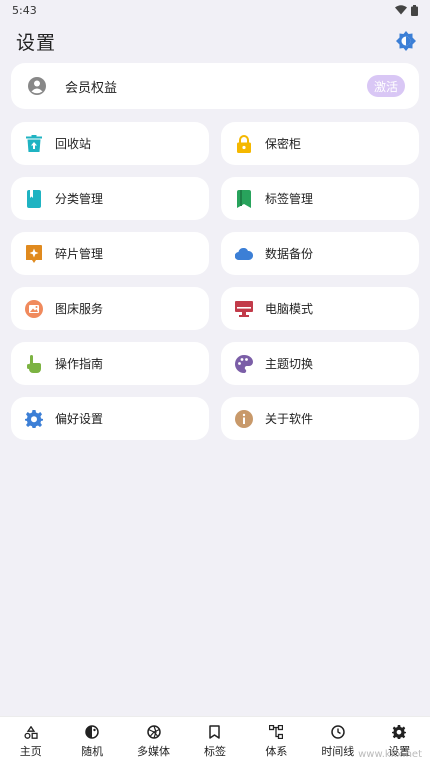  Describe the element at coordinates (34, 308) in the screenshot. I see `image-icon` at that location.